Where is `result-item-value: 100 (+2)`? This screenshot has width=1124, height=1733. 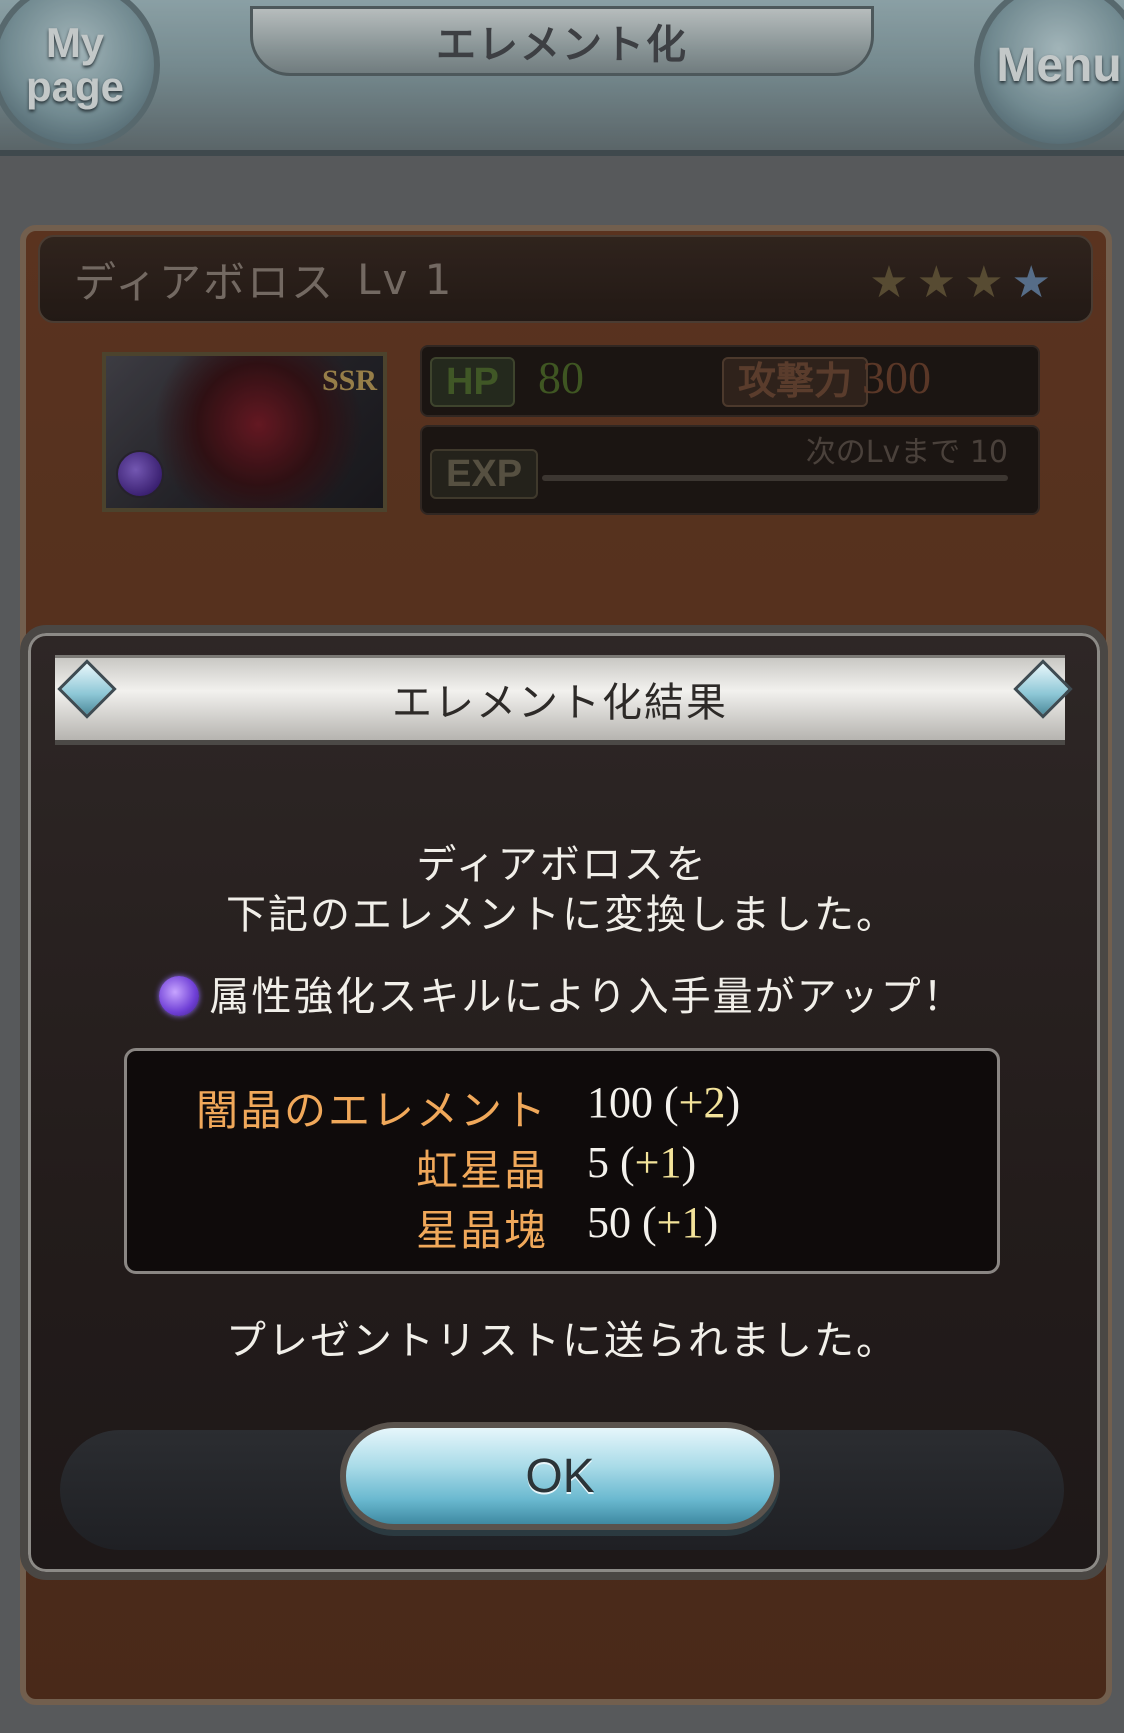 result-item-value: 100 (+2) is located at coordinates (664, 1102).